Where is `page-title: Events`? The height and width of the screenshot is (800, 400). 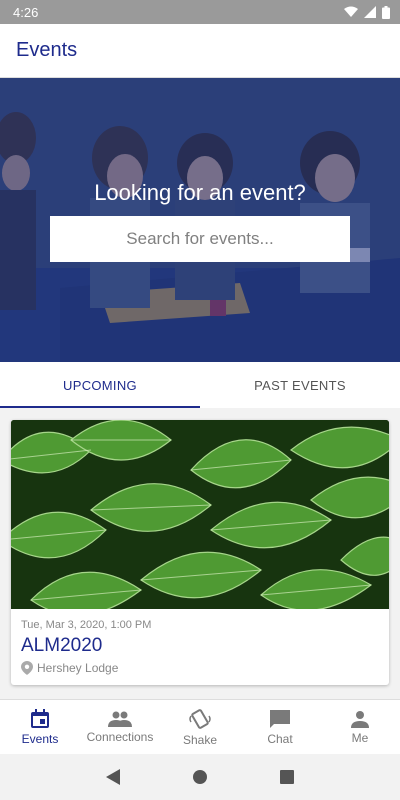 page-title: Events is located at coordinates (47, 50).